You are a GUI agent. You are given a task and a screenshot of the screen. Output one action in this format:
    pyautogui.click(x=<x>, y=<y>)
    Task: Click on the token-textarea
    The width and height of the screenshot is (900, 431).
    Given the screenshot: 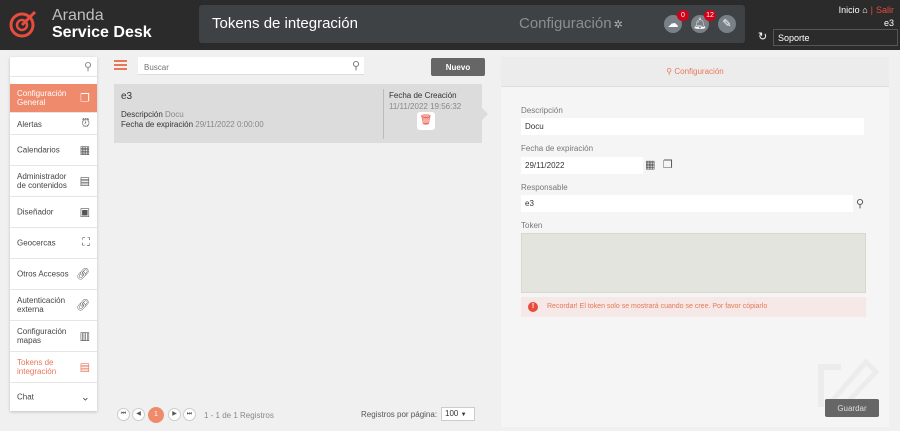 What is the action you would take?
    pyautogui.click(x=693, y=263)
    